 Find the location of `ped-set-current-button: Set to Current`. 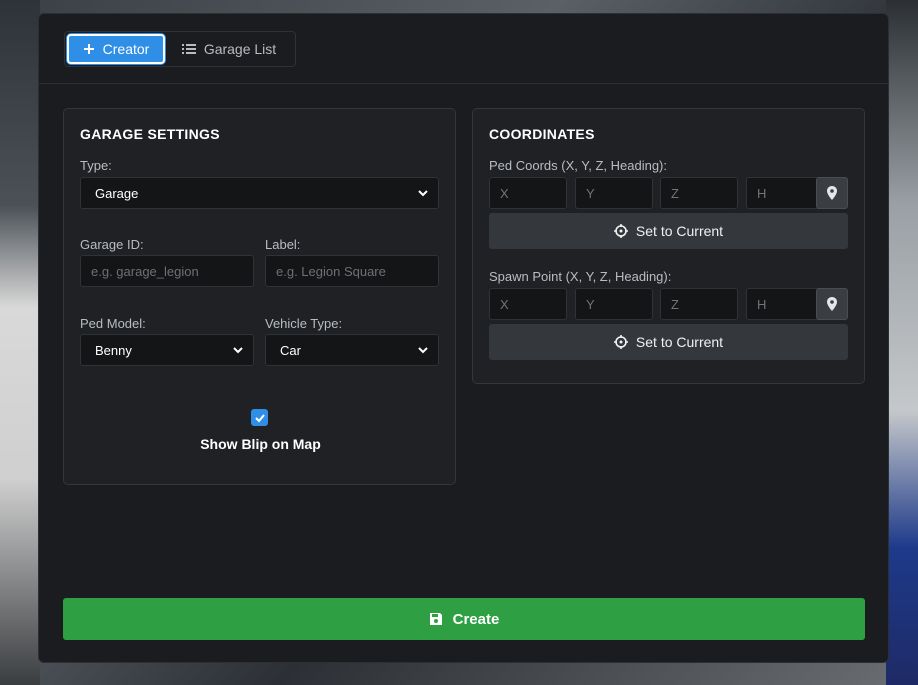

ped-set-current-button: Set to Current is located at coordinates (668, 231).